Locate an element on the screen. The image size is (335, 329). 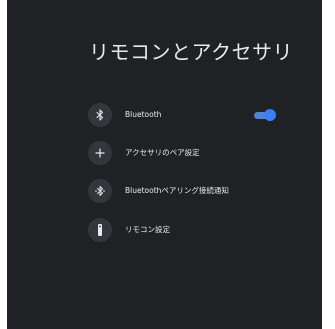
setting-label: アクセサリのペア設定 is located at coordinates (162, 152).